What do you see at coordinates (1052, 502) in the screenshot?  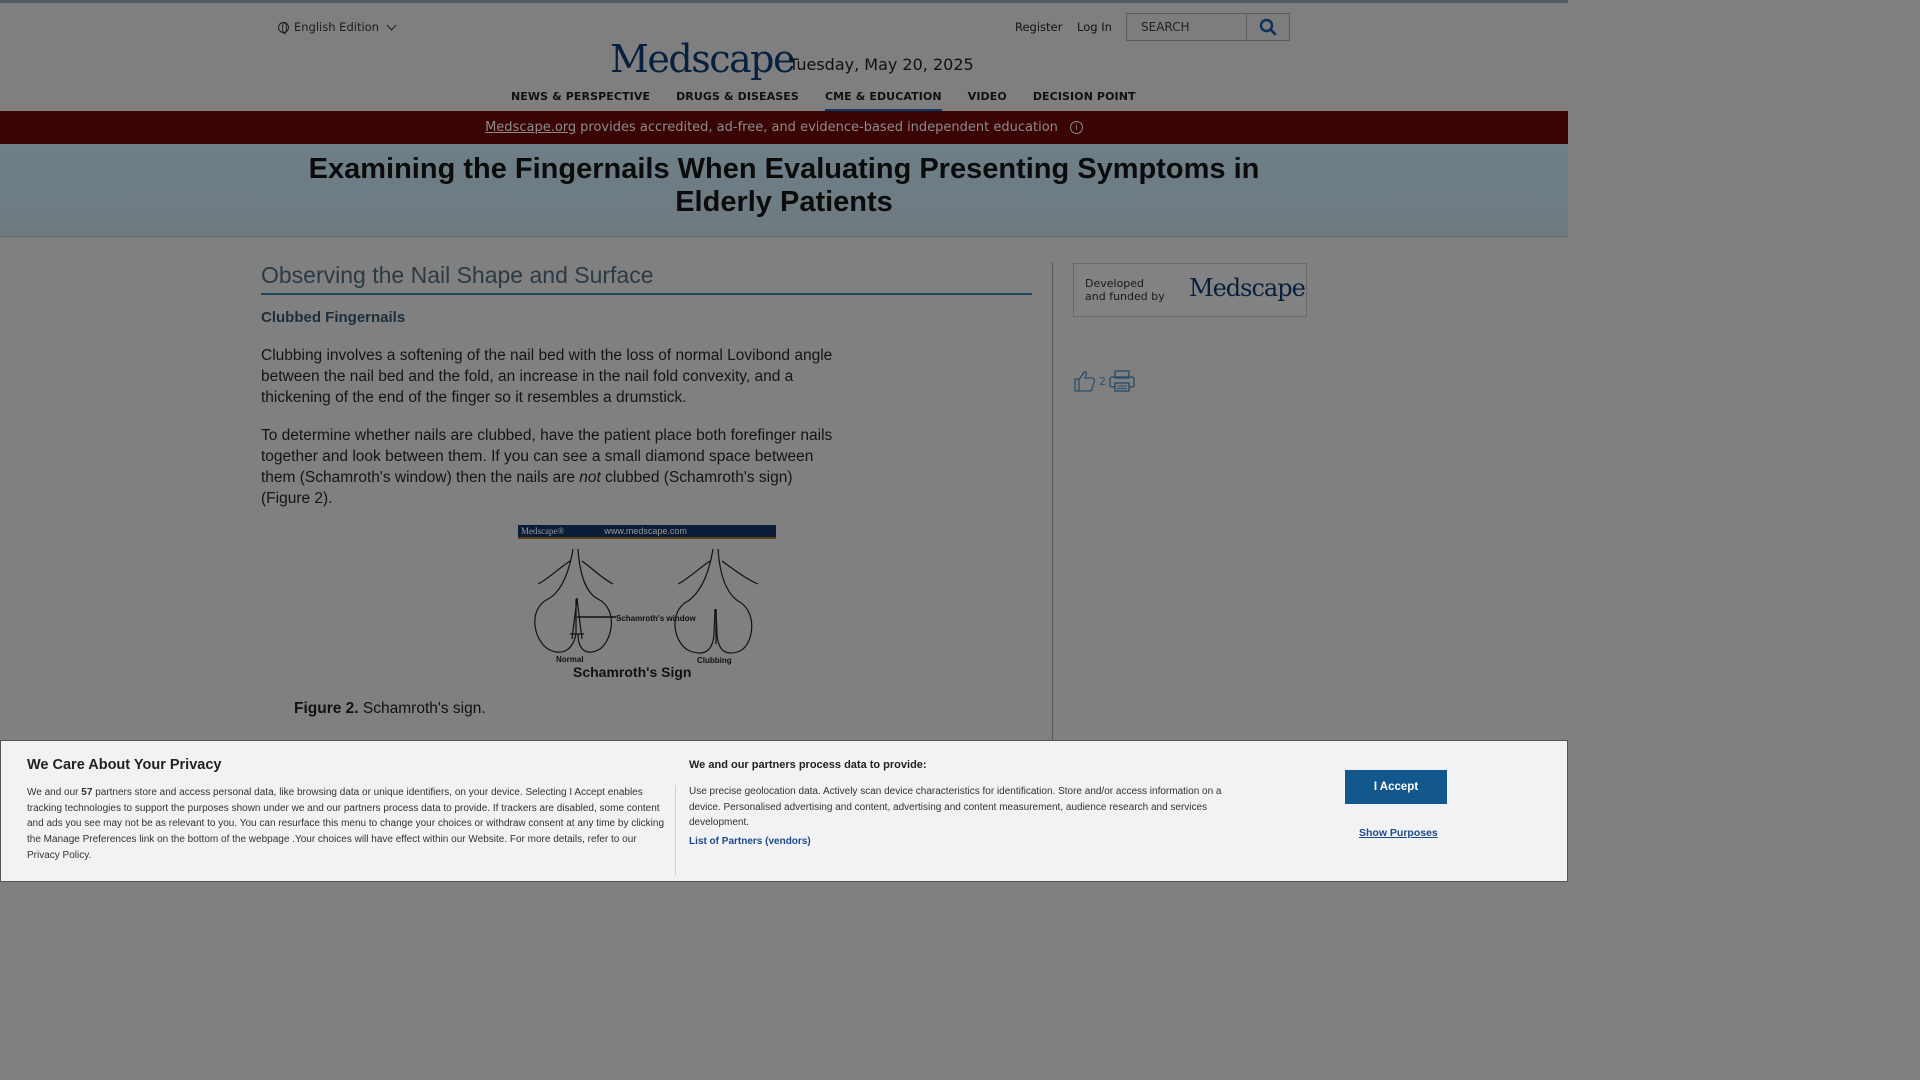 I see `sidebar-divider` at bounding box center [1052, 502].